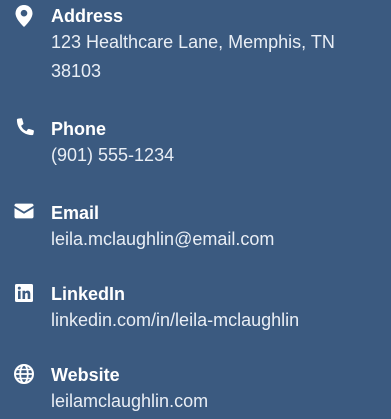 This screenshot has width=391, height=419. I want to click on website-value: leilamclaughlin.com, so click(221, 401).